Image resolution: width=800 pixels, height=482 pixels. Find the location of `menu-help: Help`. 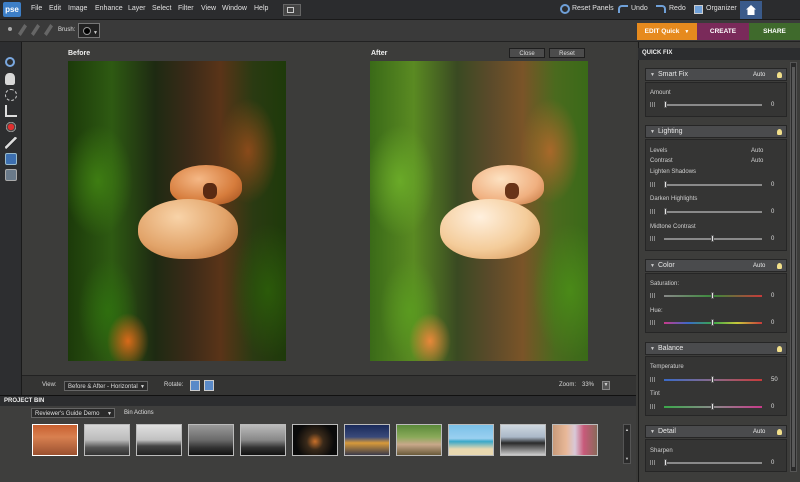

menu-help: Help is located at coordinates (261, 8).